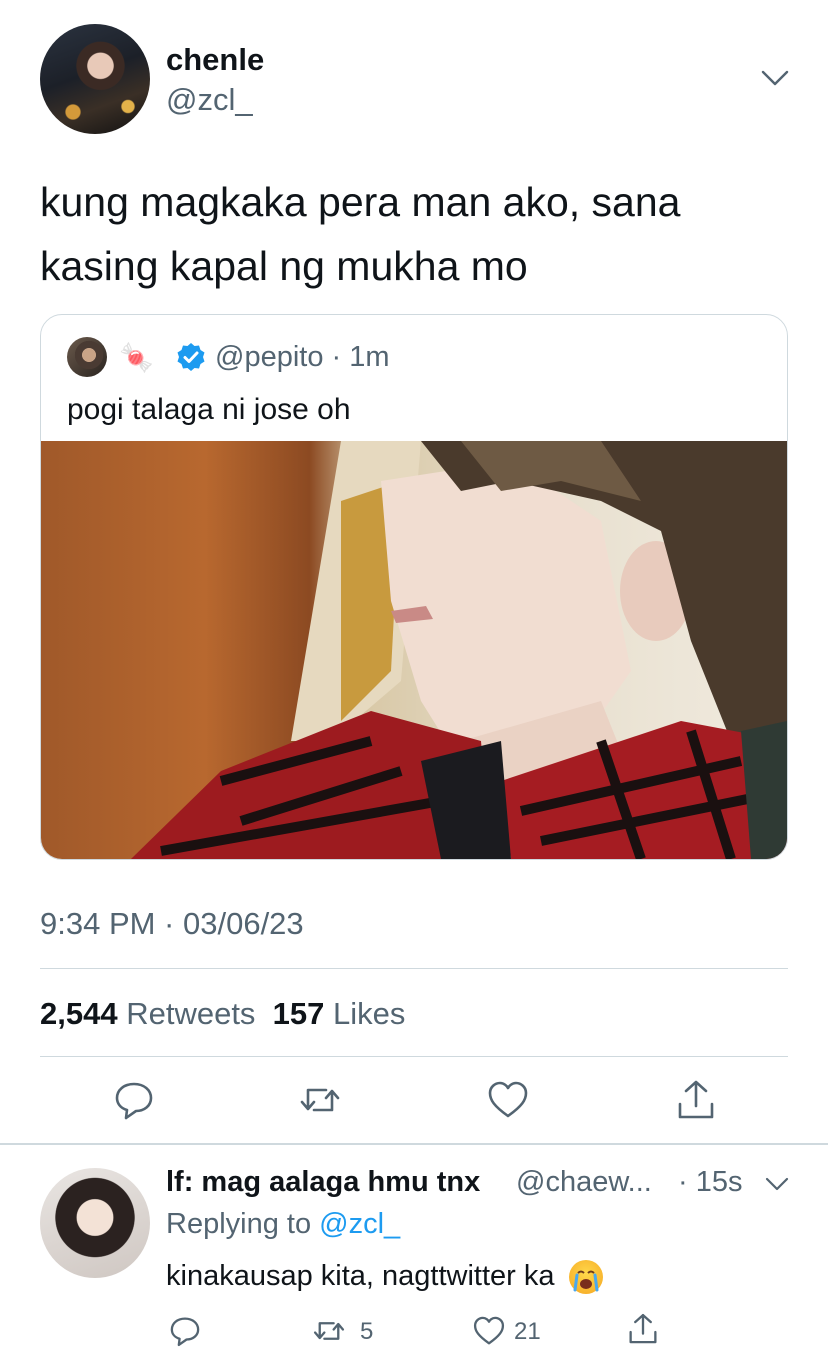  I want to click on reply-text-row: kinakausap kita, nagttwitter ka, so click(384, 1277).